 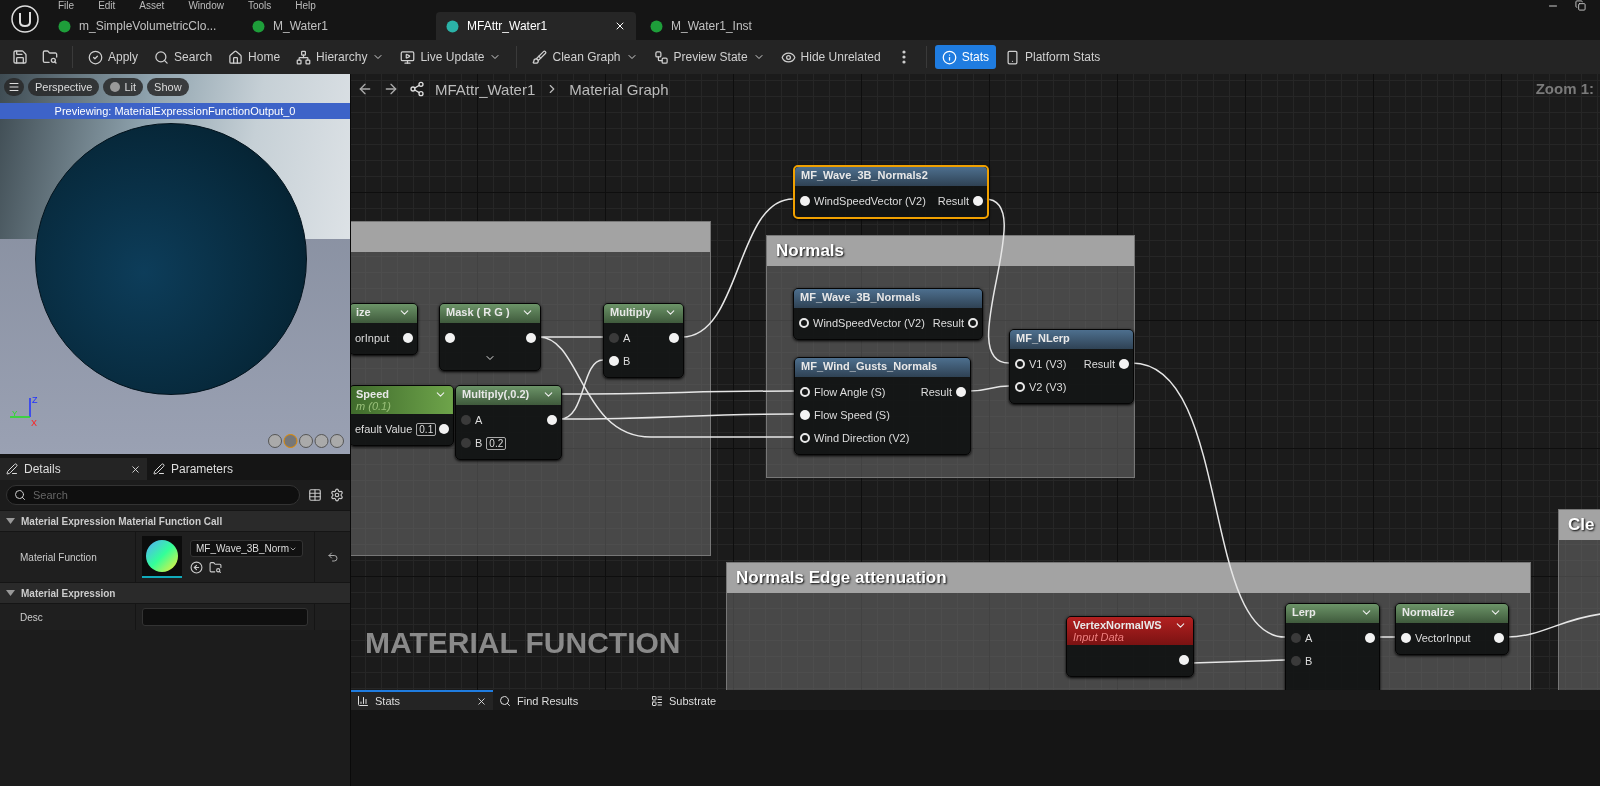 What do you see at coordinates (1452, 629) in the screenshot?
I see `graph-node: Normalize VectorInput` at bounding box center [1452, 629].